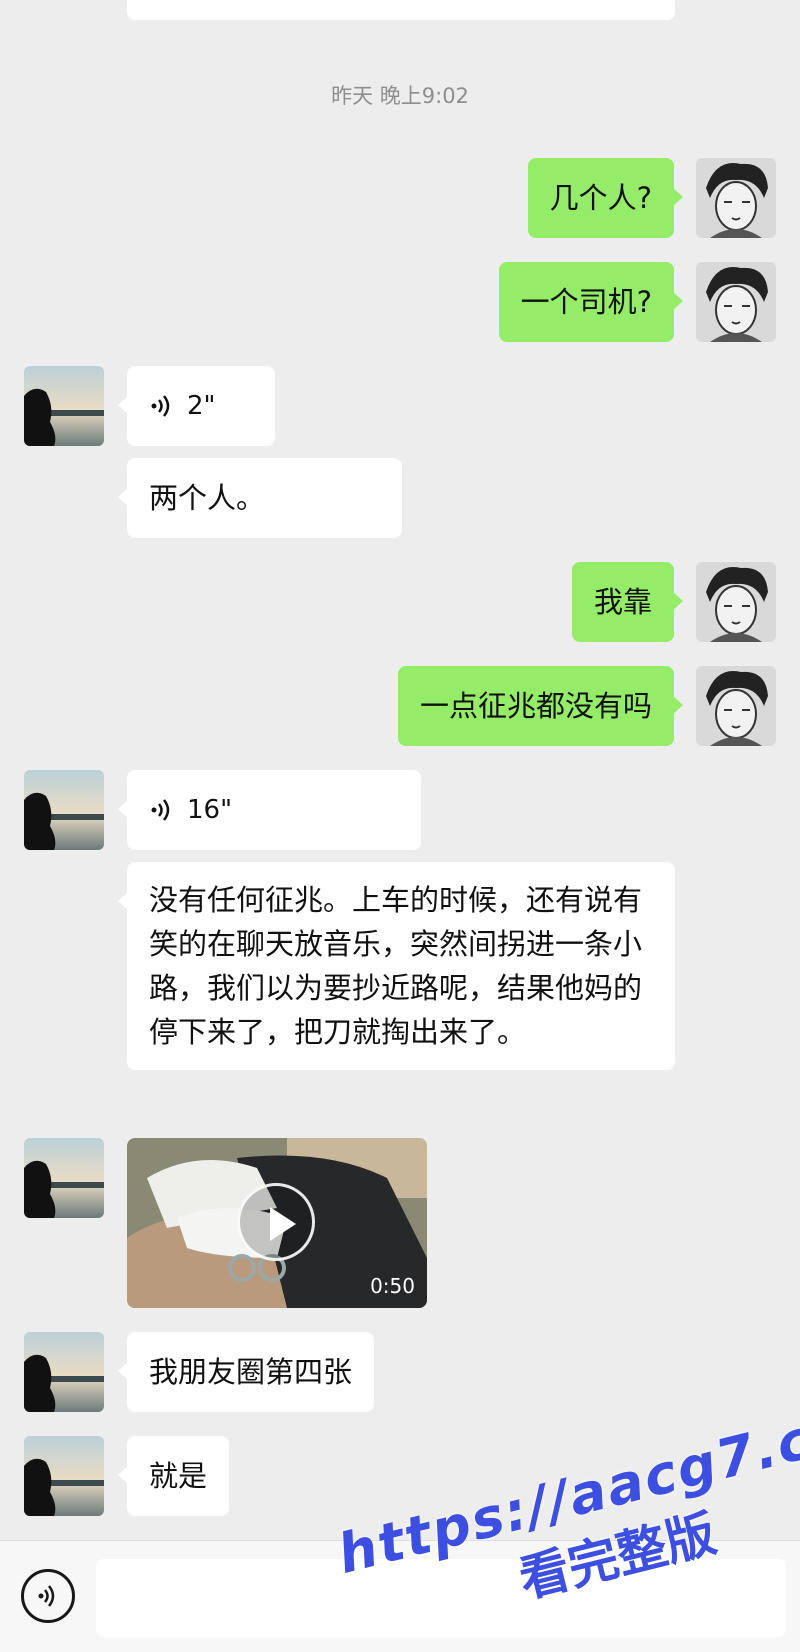 The image size is (800, 1652). I want to click on video-message: 0:50, so click(277, 1223).